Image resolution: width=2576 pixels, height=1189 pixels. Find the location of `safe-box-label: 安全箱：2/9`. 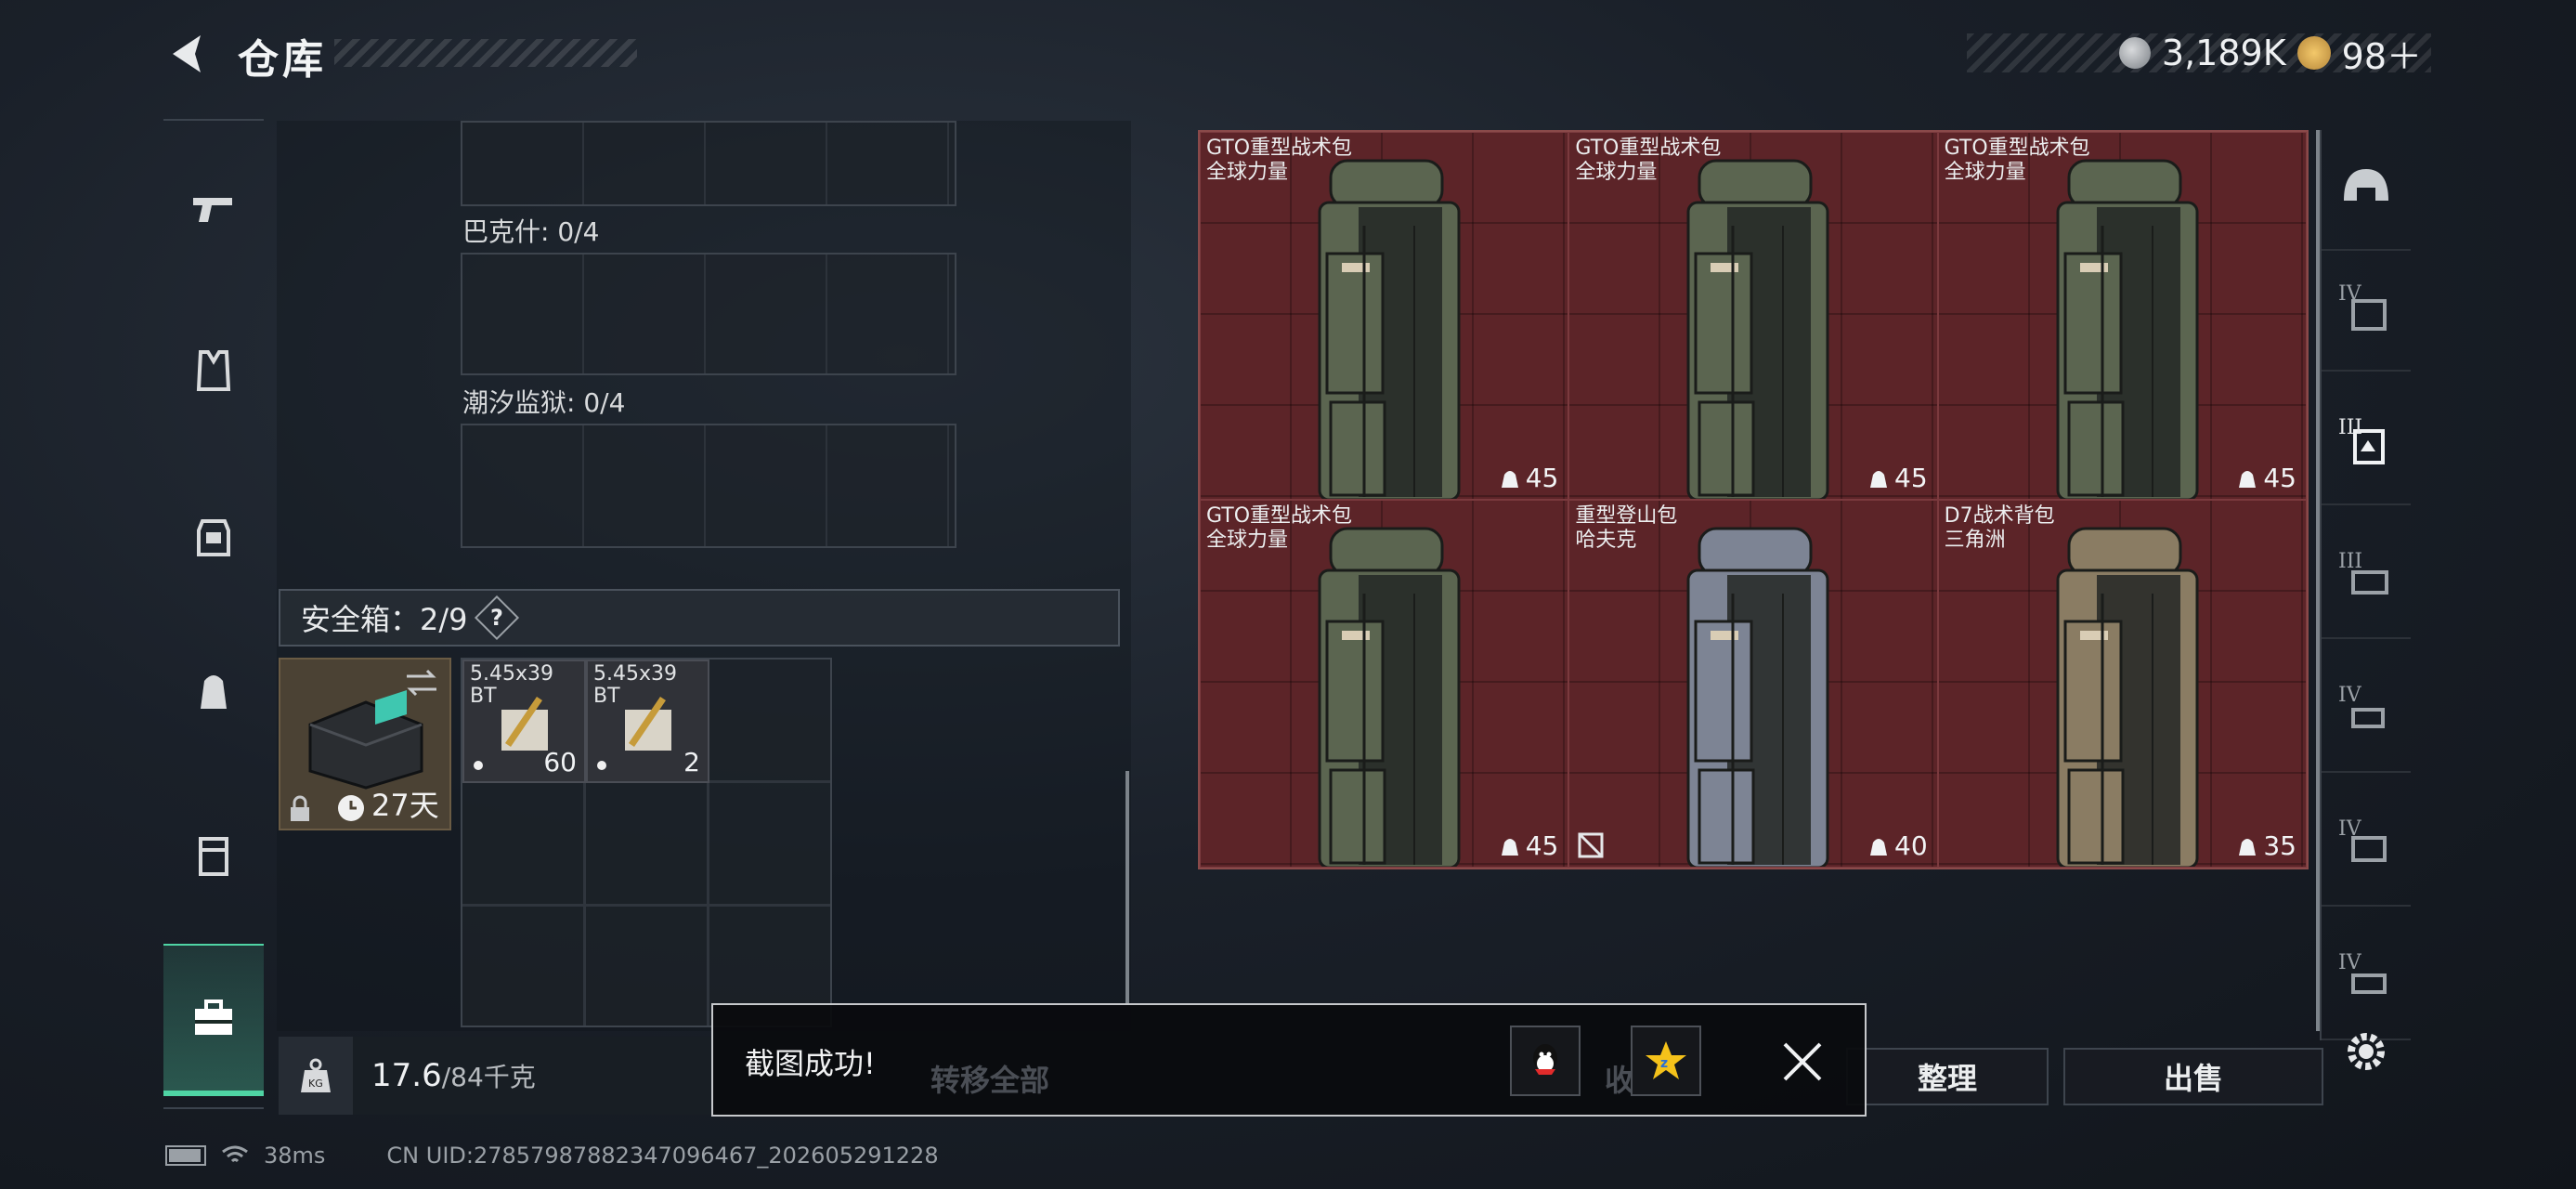

safe-box-label: 安全箱：2/9 is located at coordinates (384, 619).